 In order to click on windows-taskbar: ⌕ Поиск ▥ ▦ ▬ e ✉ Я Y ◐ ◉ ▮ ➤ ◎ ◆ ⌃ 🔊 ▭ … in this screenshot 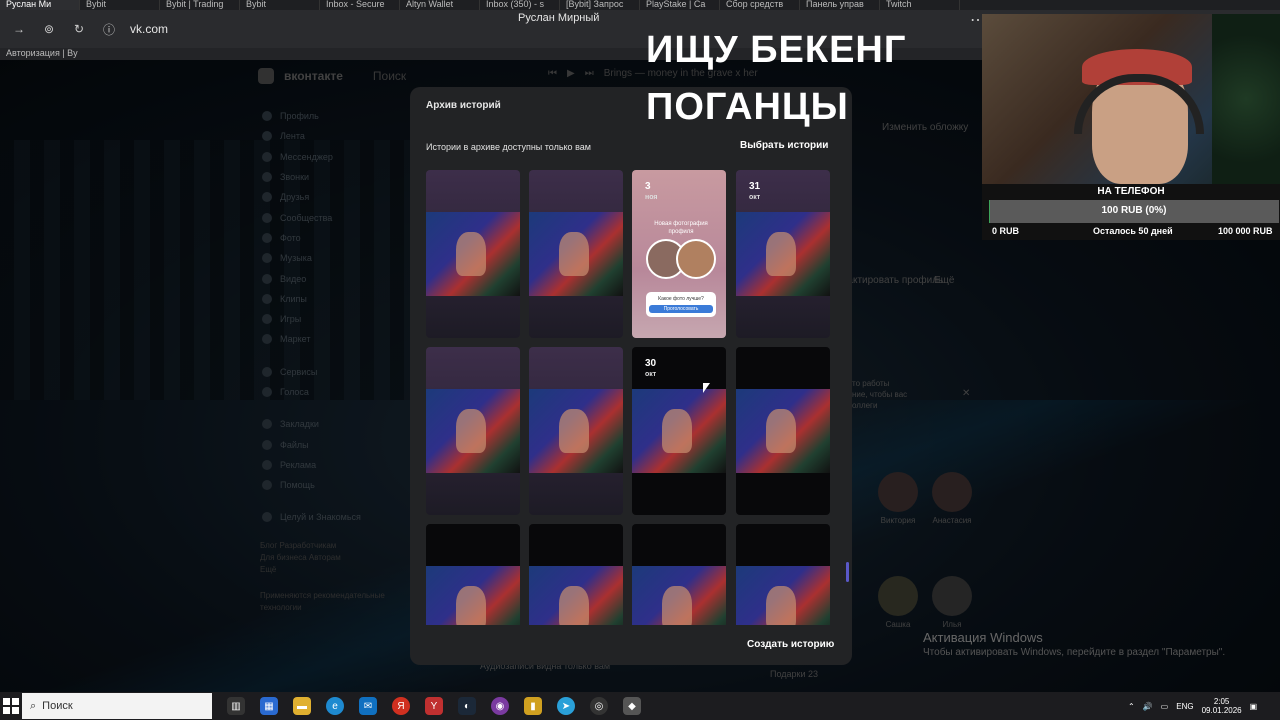, I will do `click(640, 706)`.